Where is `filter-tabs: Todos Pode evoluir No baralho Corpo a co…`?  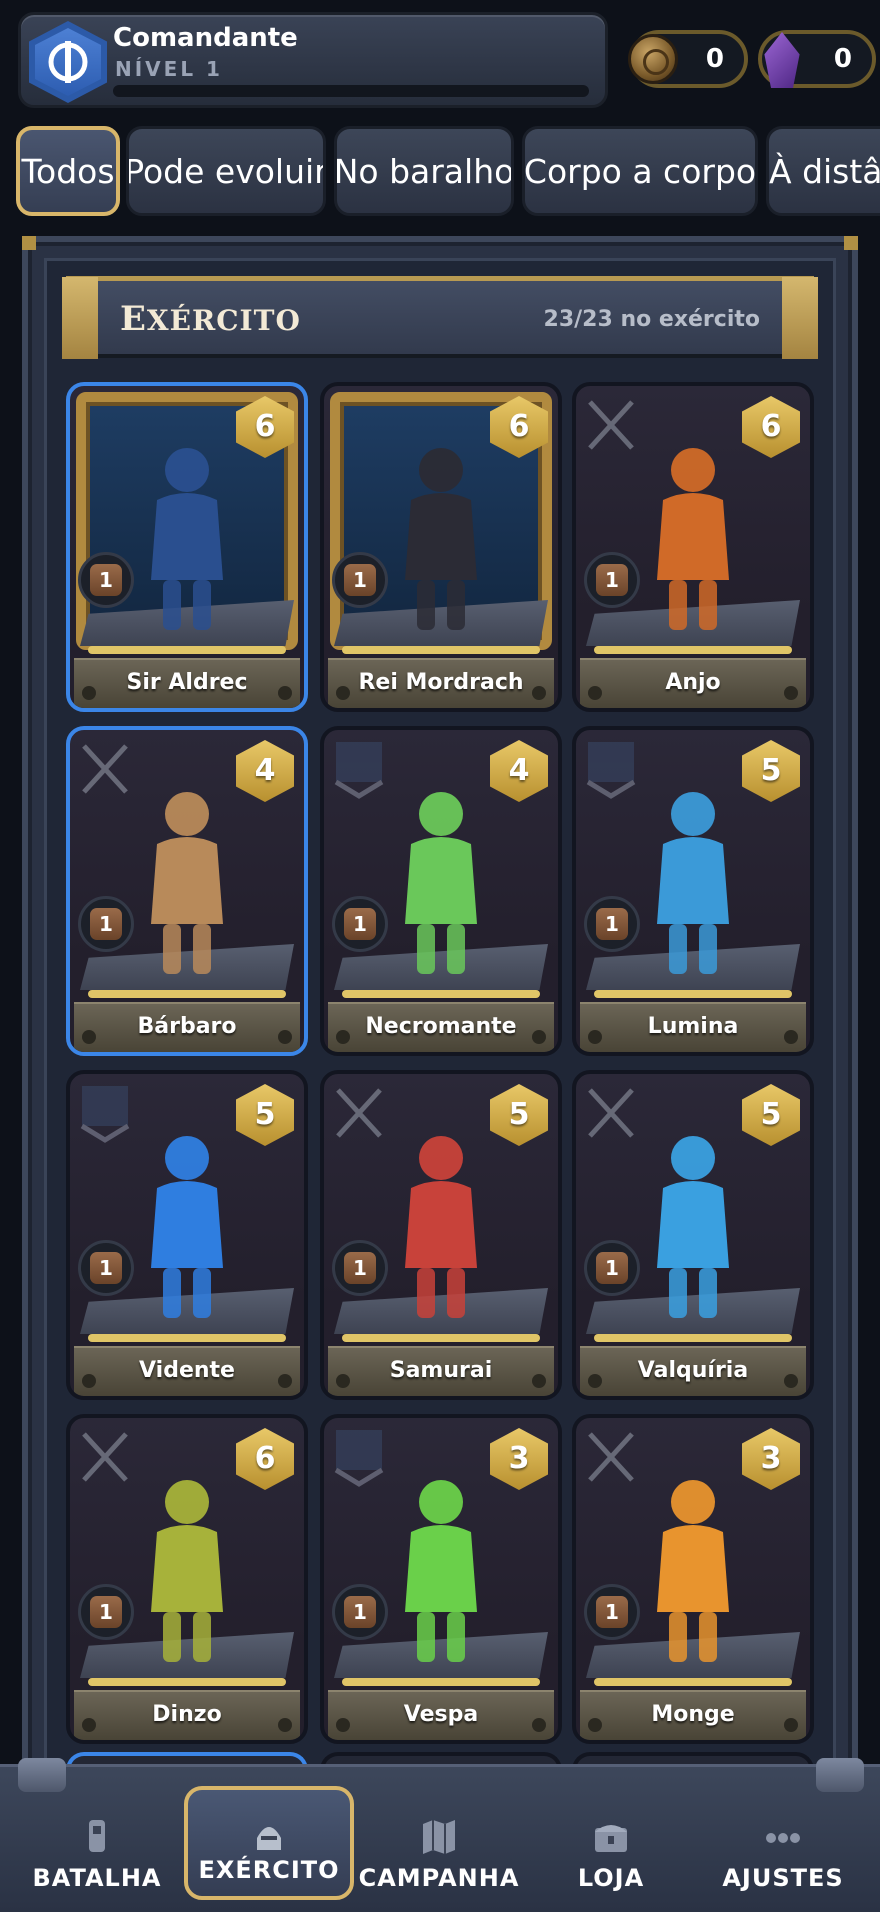 filter-tabs: Todos Pode evoluir No baralho Corpo a co… is located at coordinates (448, 172).